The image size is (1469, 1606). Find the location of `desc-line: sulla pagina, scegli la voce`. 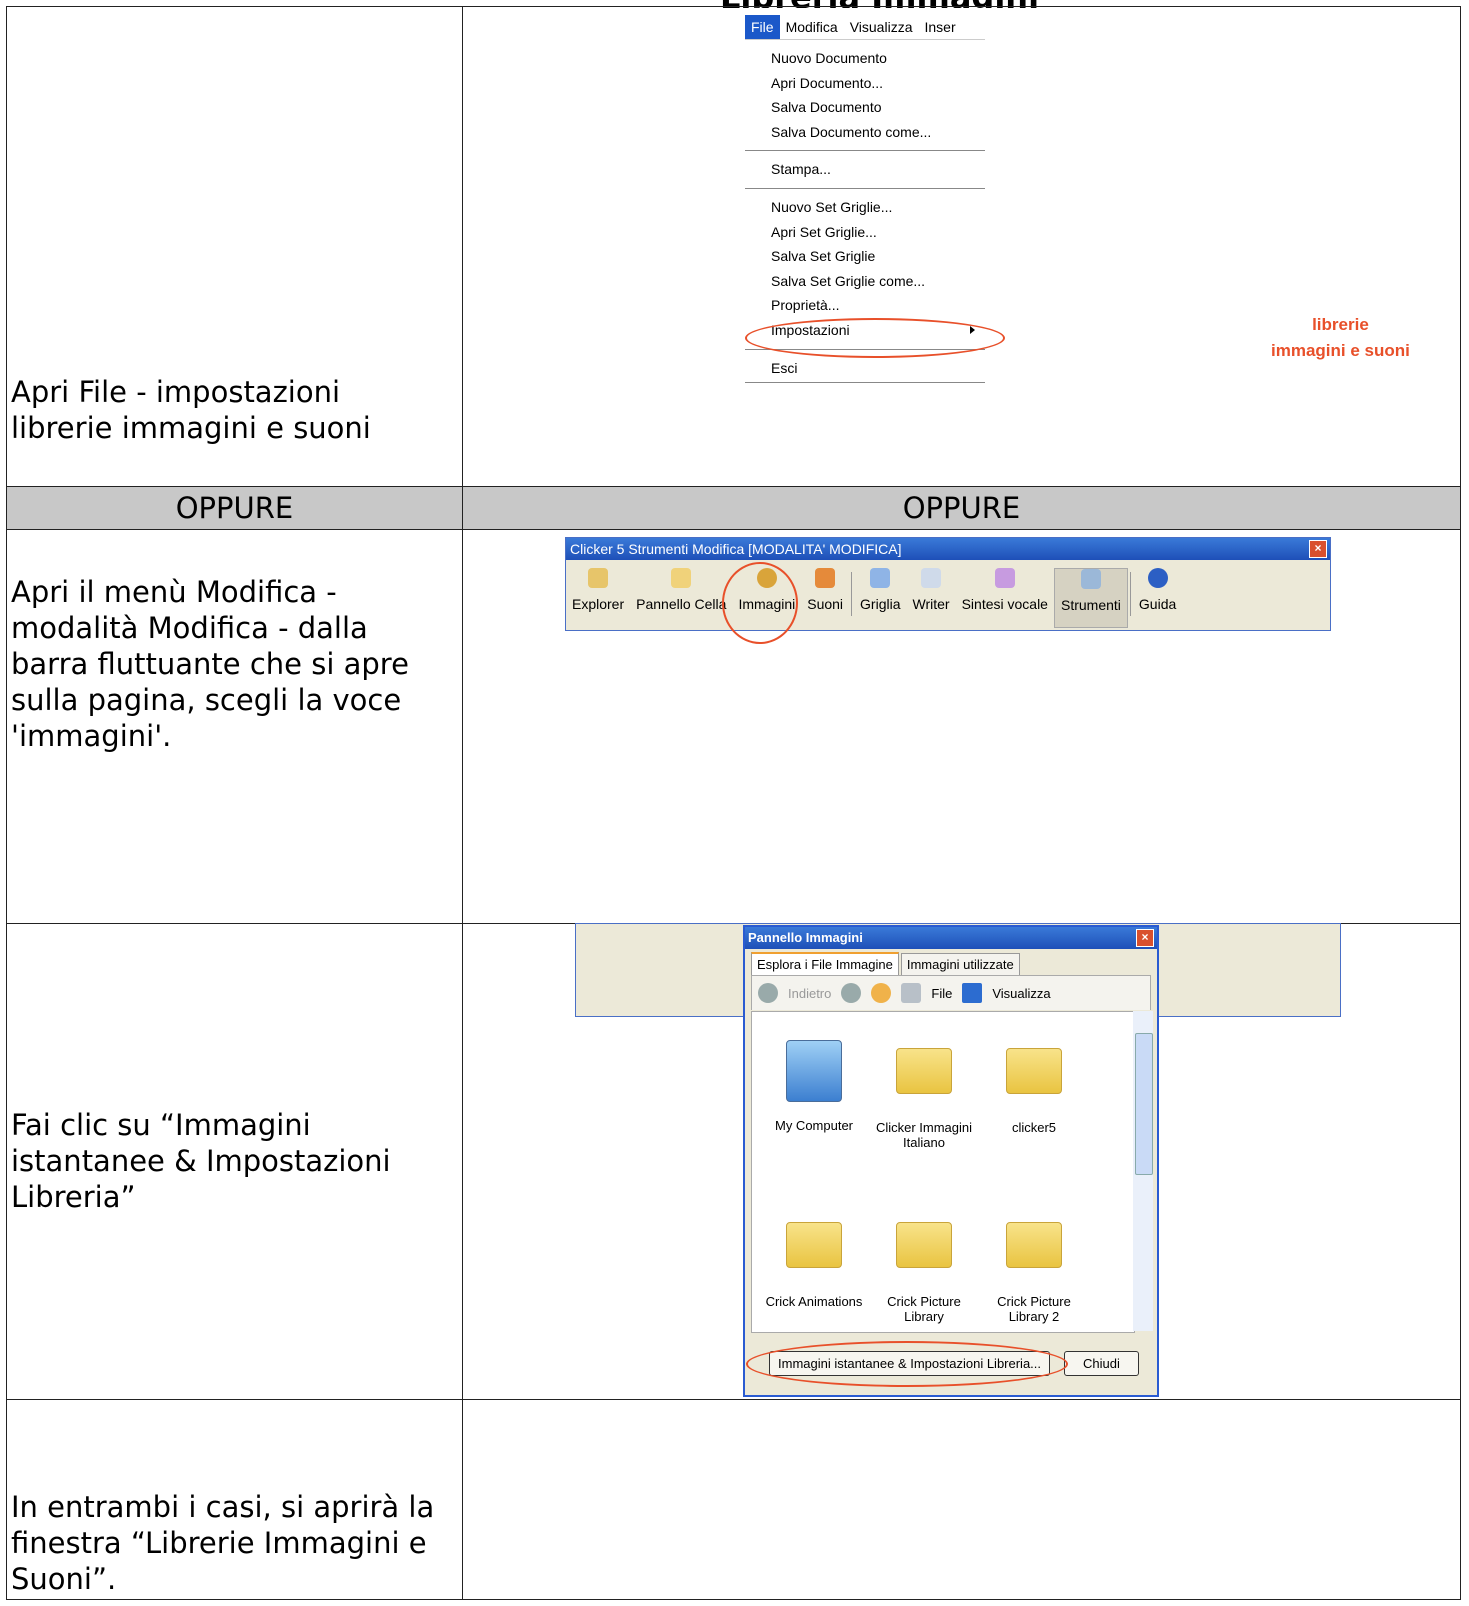

desc-line: sulla pagina, scegli la voce is located at coordinates (206, 700).